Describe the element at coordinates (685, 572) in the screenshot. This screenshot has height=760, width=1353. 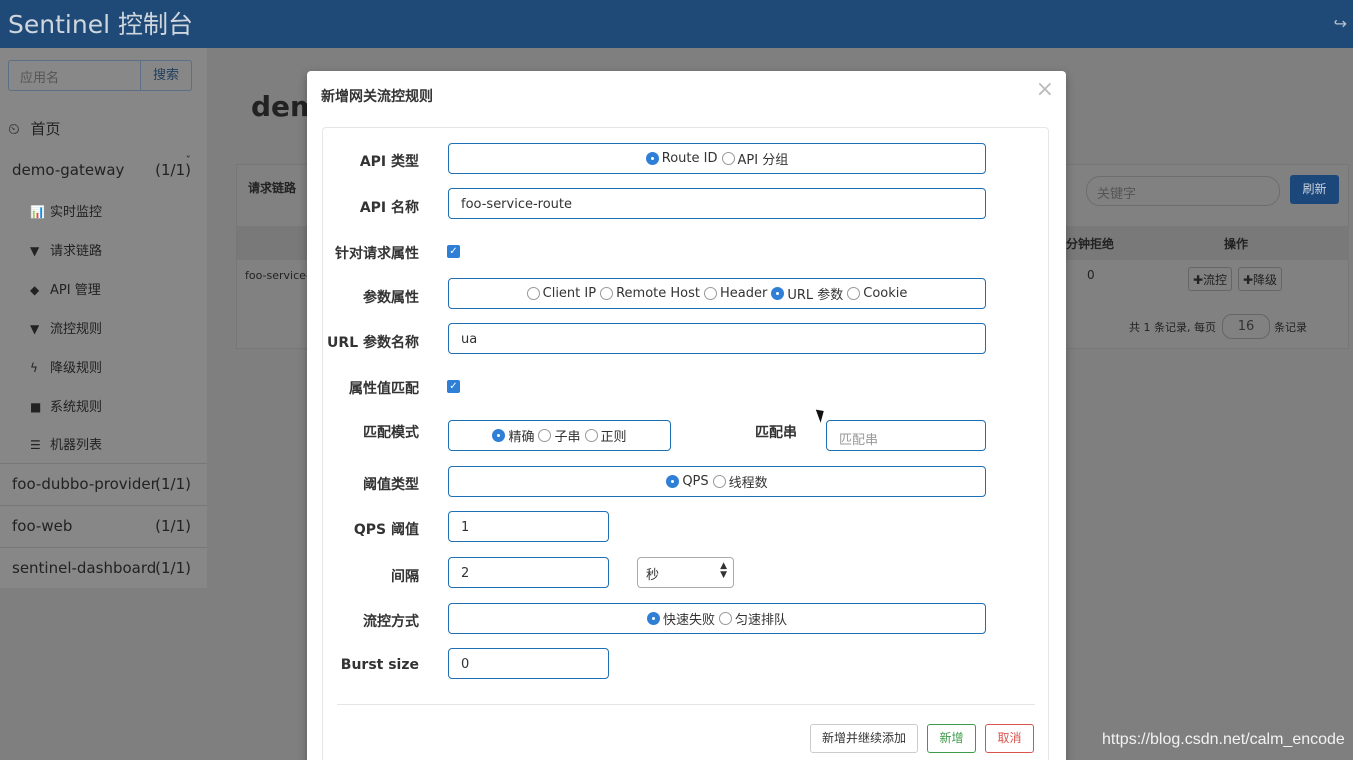
I see `interval-unit-select: 秒 ▲ ▼` at that location.